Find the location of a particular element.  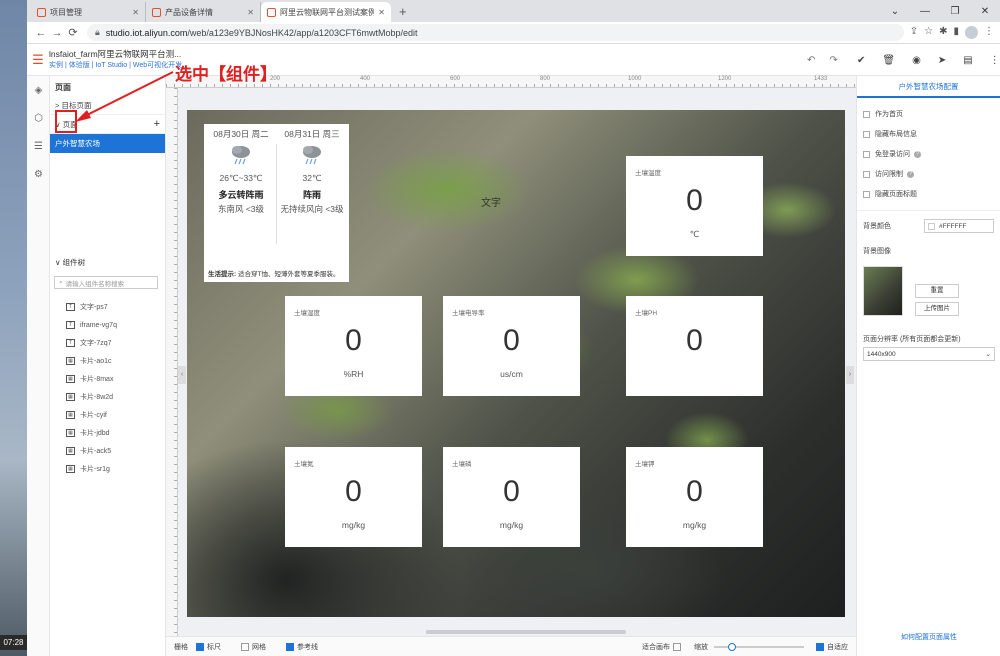

resolution-label: 页面分辨率 (所有页面都会更新) is located at coordinates (912, 339).